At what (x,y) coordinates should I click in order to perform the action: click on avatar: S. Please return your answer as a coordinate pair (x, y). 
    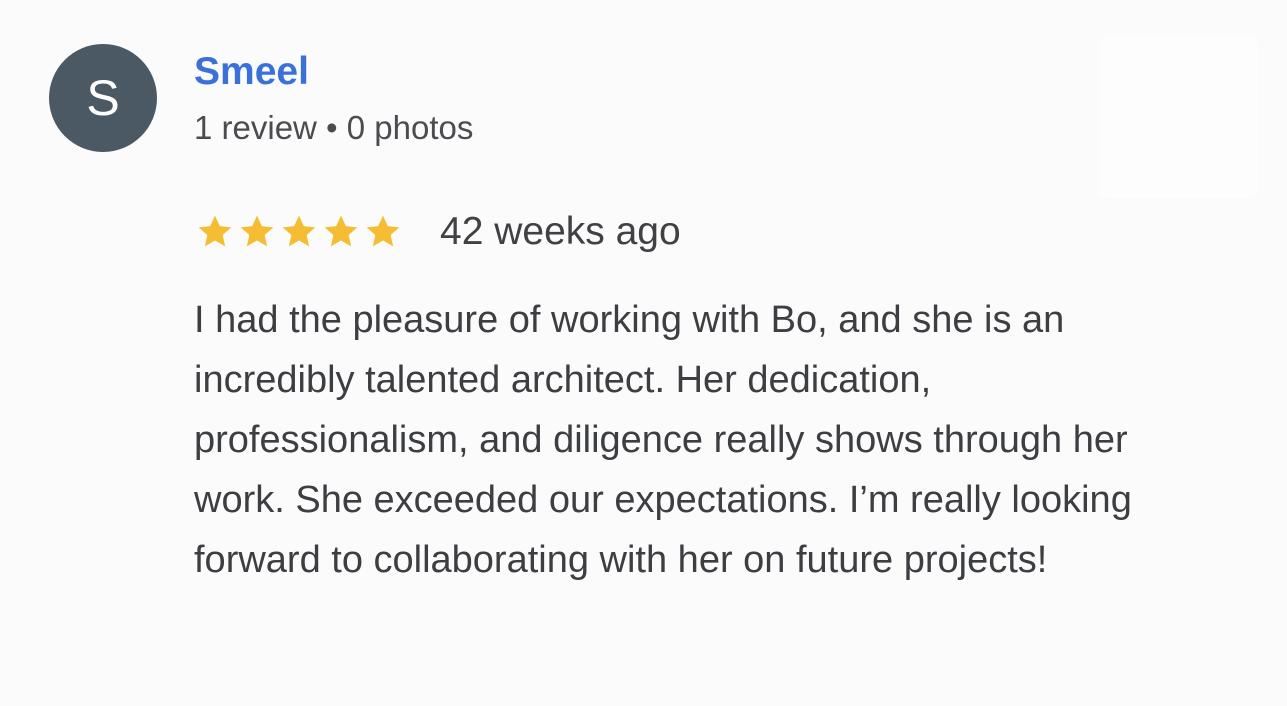
    Looking at the image, I should click on (103, 98).